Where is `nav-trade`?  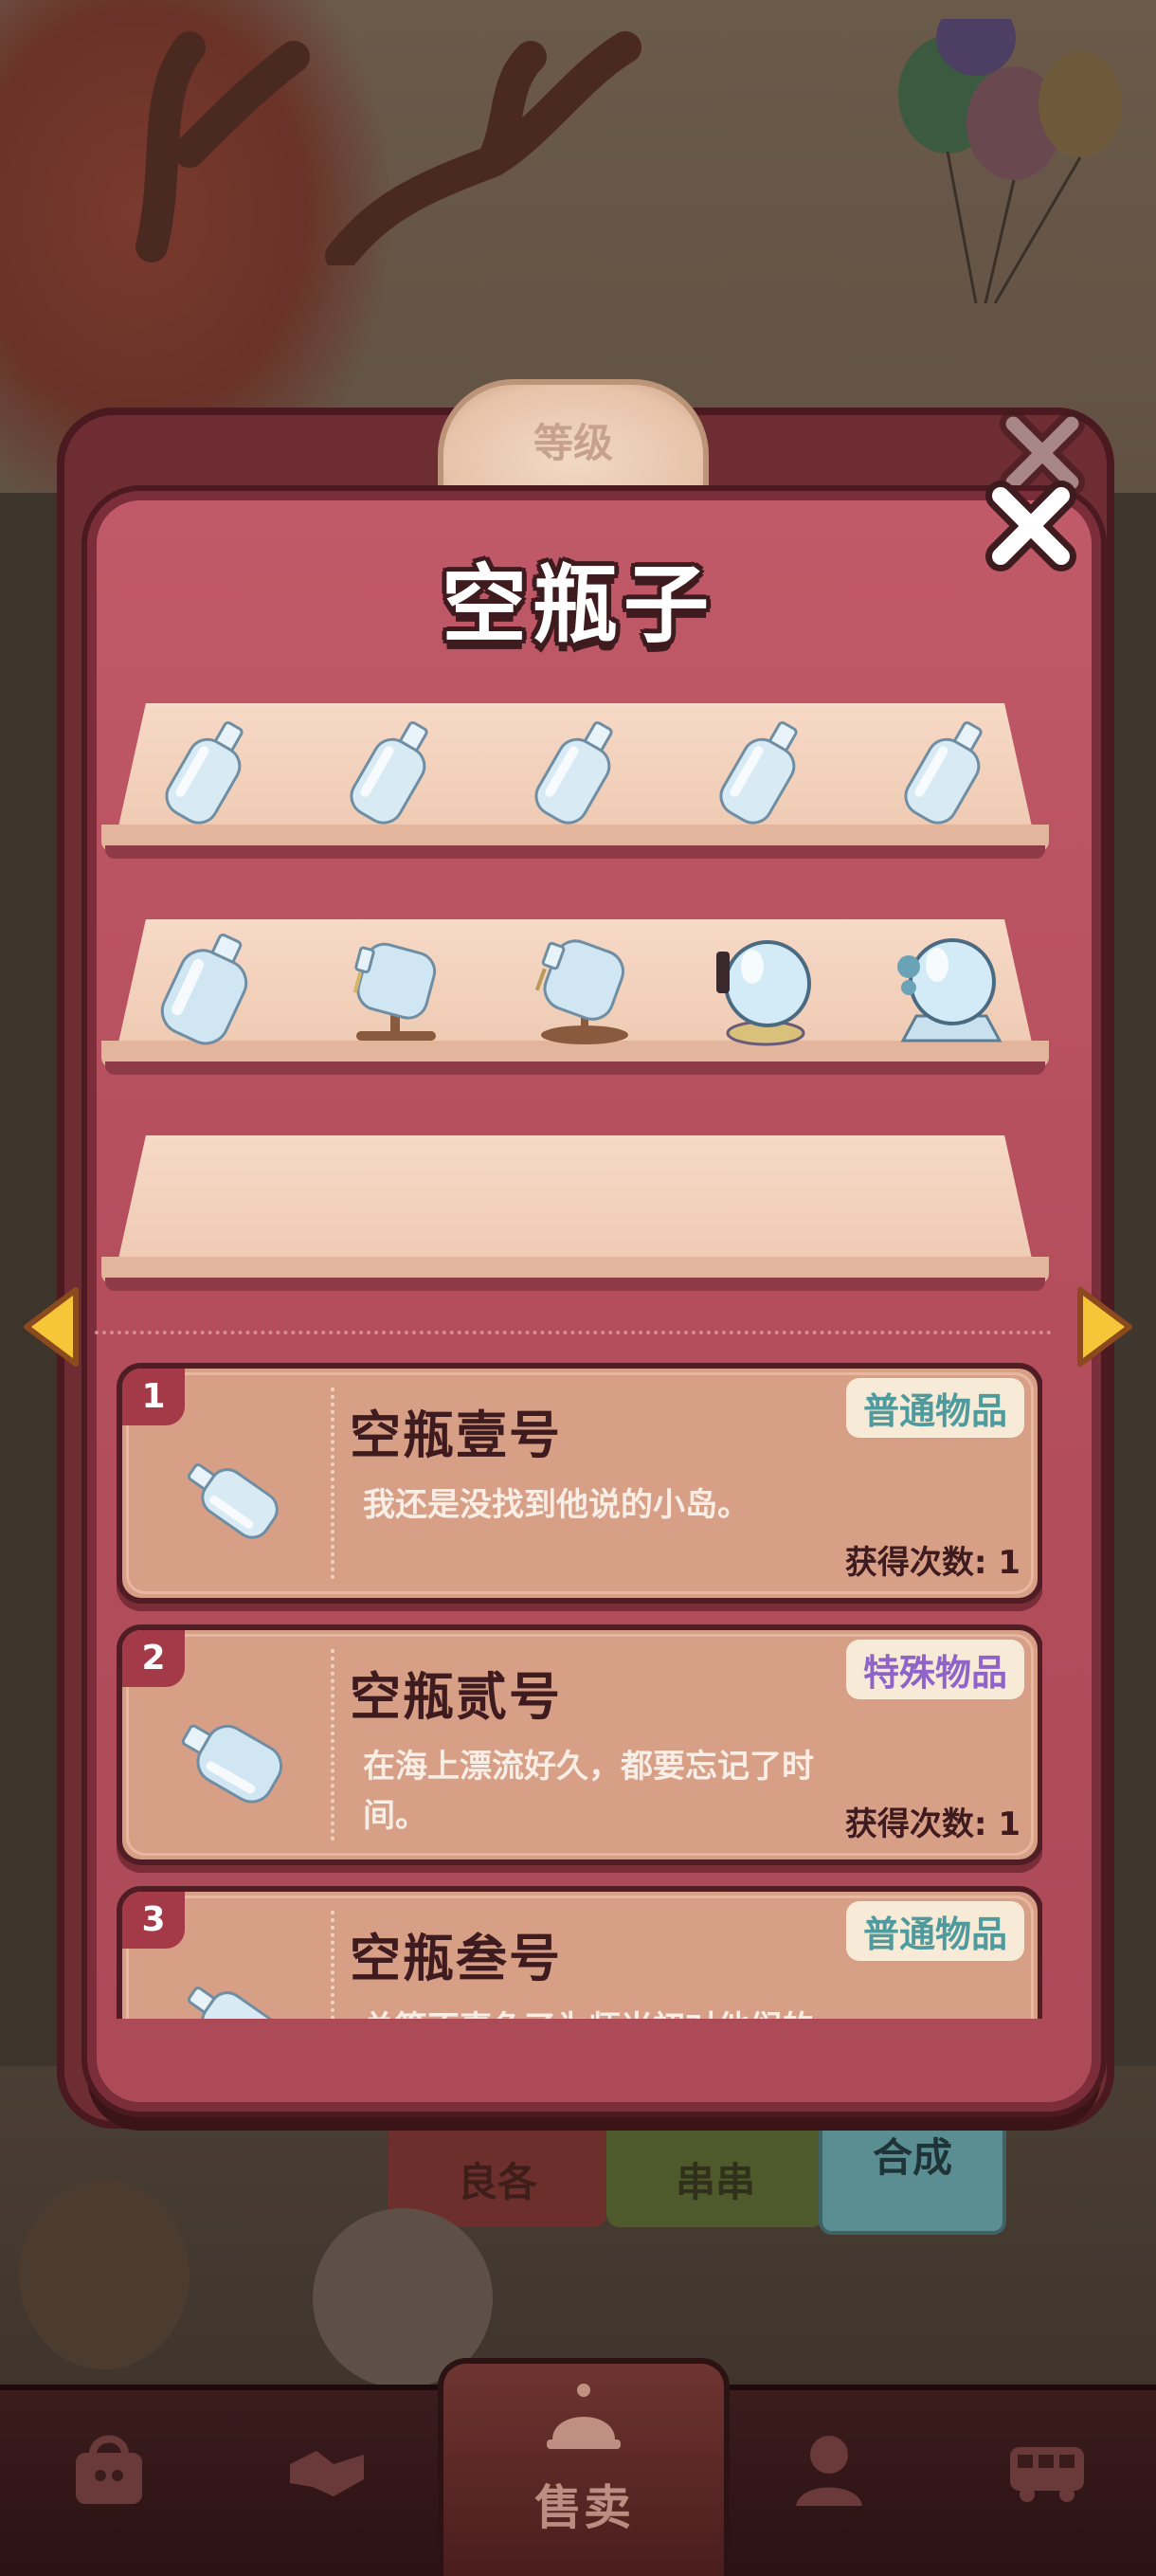 nav-trade is located at coordinates (327, 2485).